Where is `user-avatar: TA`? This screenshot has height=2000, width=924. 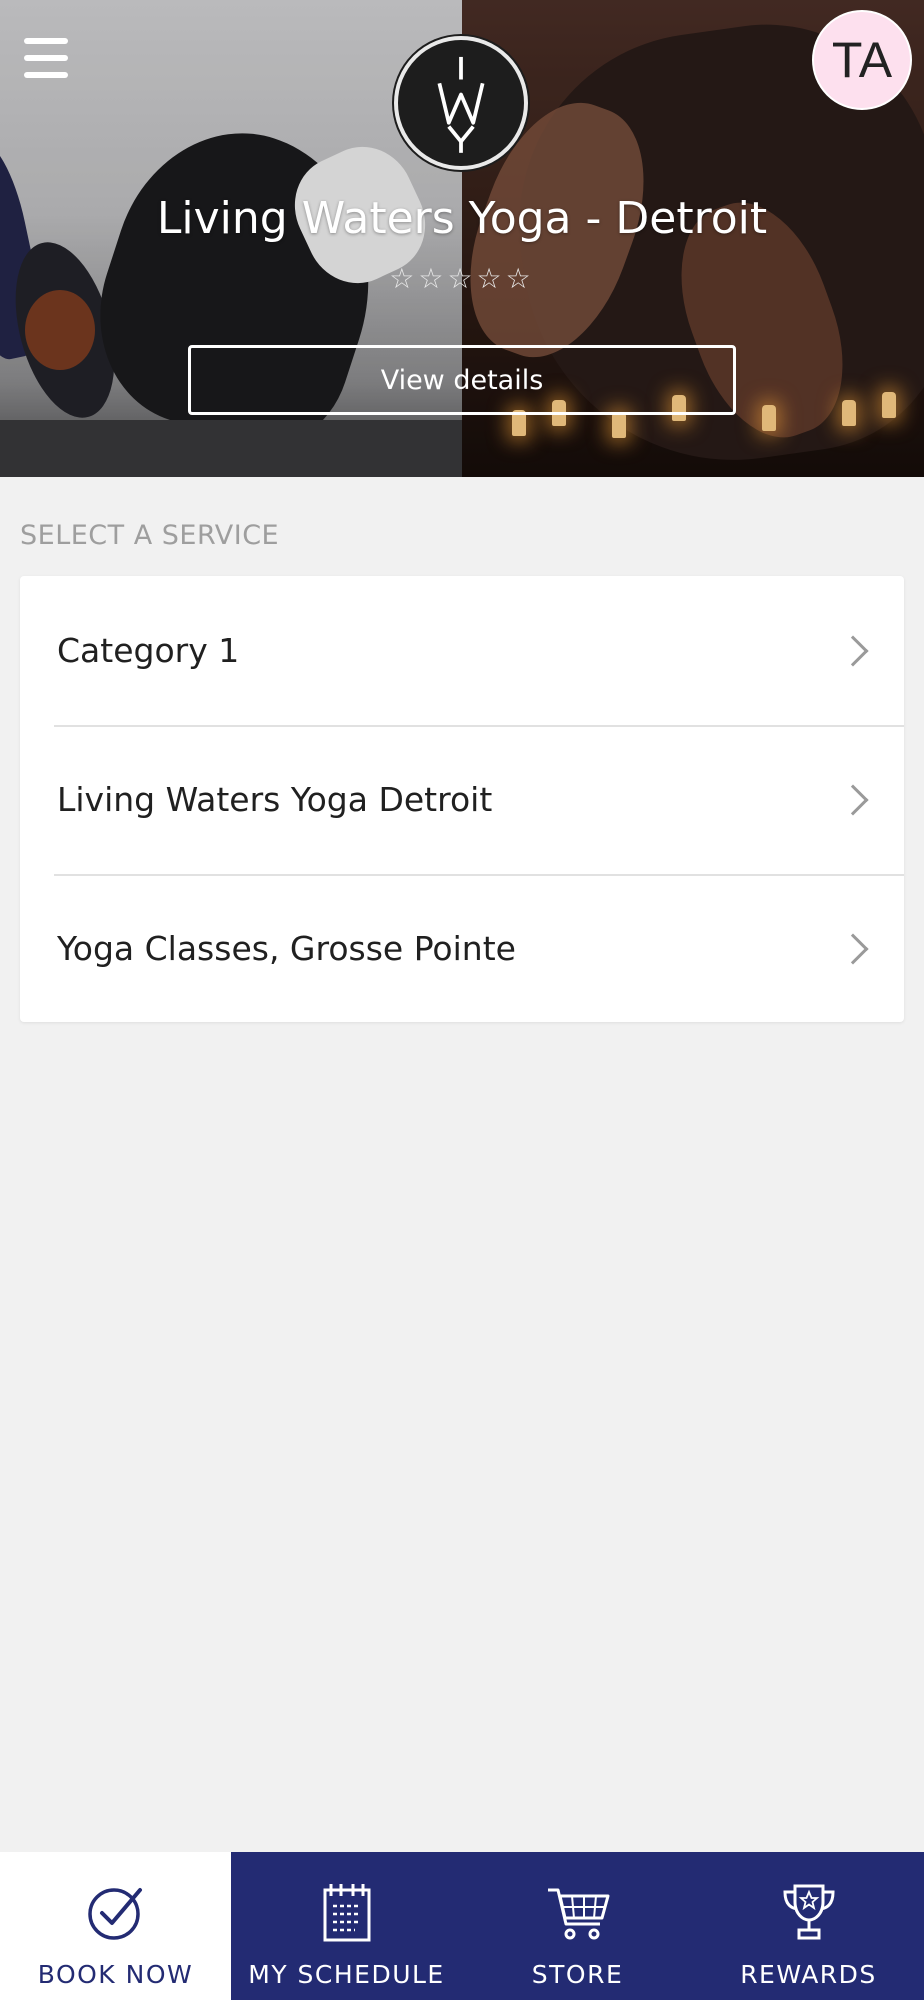 user-avatar: TA is located at coordinates (862, 60).